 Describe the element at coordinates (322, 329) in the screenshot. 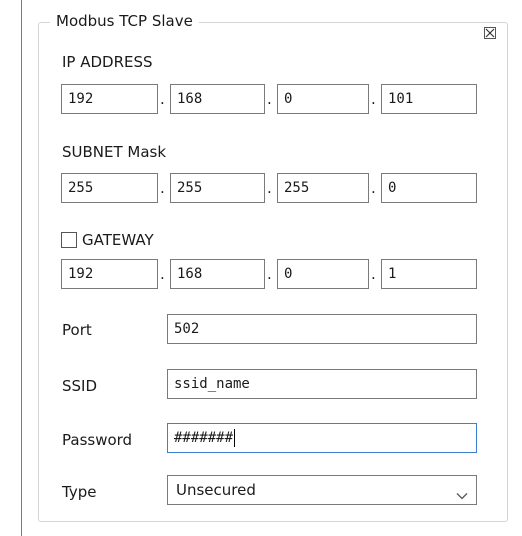

I see `port-input: 502` at that location.